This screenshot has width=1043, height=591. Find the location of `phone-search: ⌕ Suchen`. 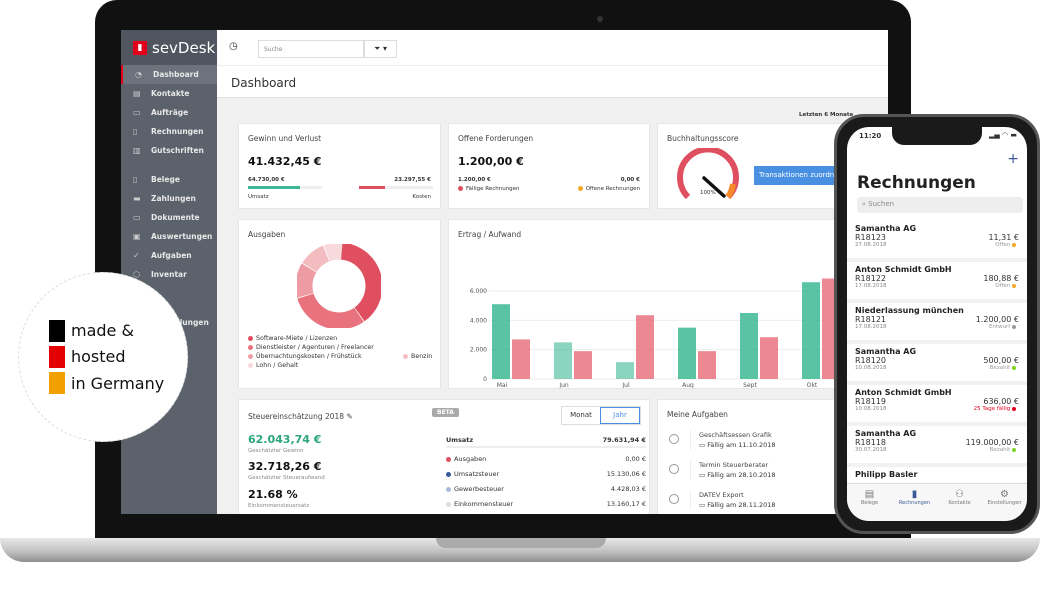

phone-search: ⌕ Suchen is located at coordinates (940, 205).